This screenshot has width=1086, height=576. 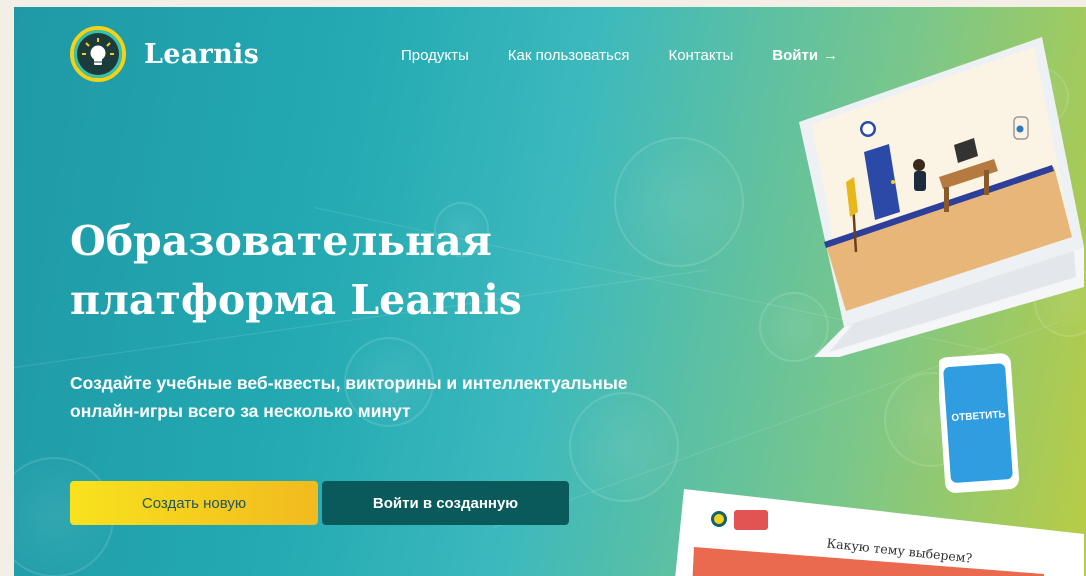 I want to click on enter-existing-button: Войти в созданную, so click(x=445, y=503).